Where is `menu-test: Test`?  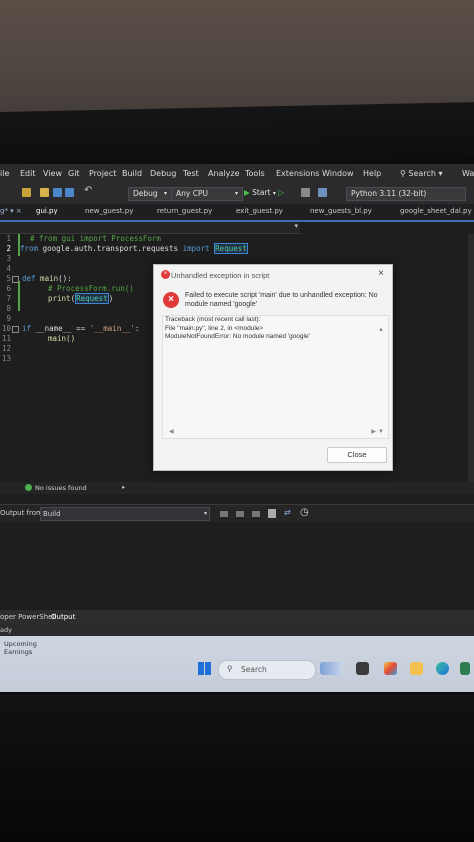 menu-test: Test is located at coordinates (191, 173).